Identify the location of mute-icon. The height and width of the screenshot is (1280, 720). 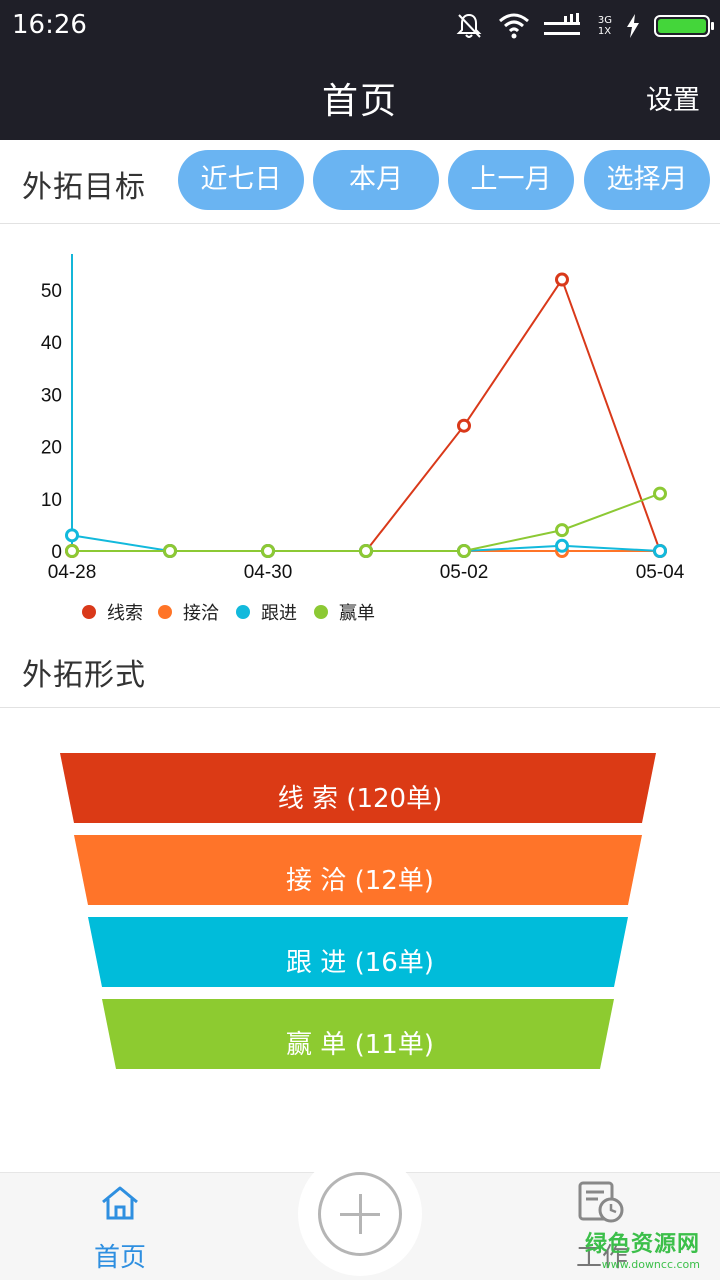
(469, 25).